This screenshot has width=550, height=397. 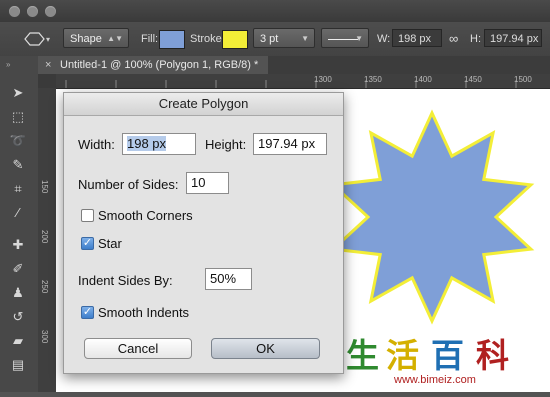 I want to click on minimize-window-button, so click(x=32, y=11).